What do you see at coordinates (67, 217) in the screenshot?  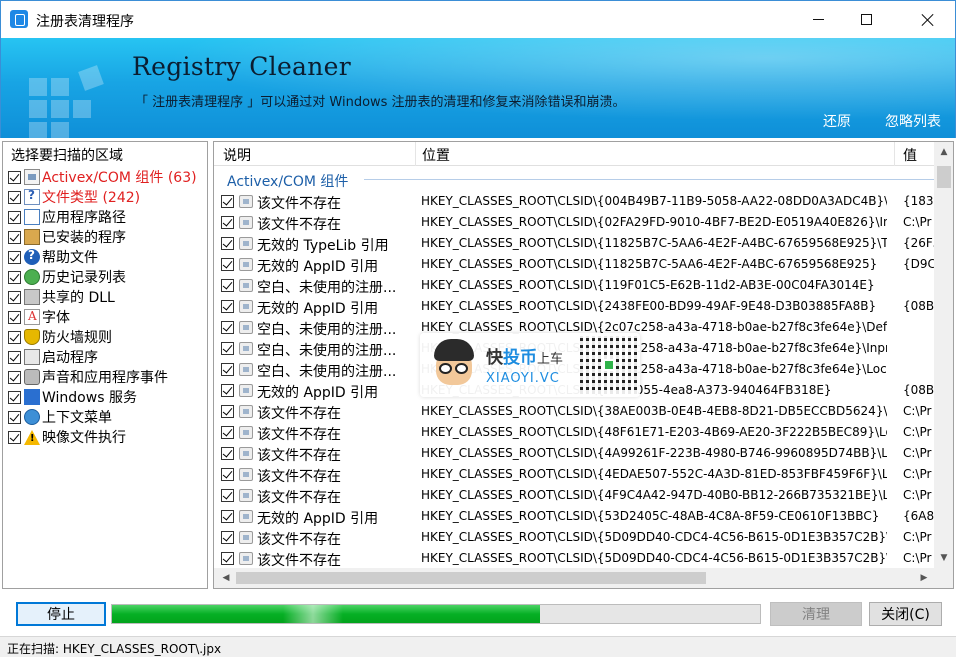 I see `scan-category-item: 应用程序路径` at bounding box center [67, 217].